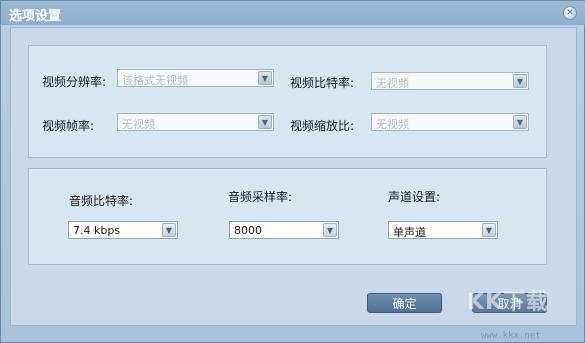  I want to click on video-scale-value: 无视频, so click(392, 124).